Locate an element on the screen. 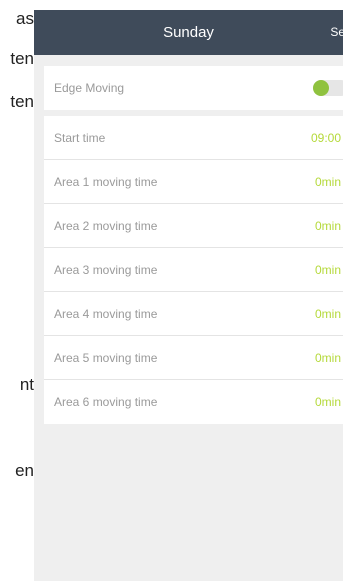  side-text-4: nt is located at coordinates (26, 384).